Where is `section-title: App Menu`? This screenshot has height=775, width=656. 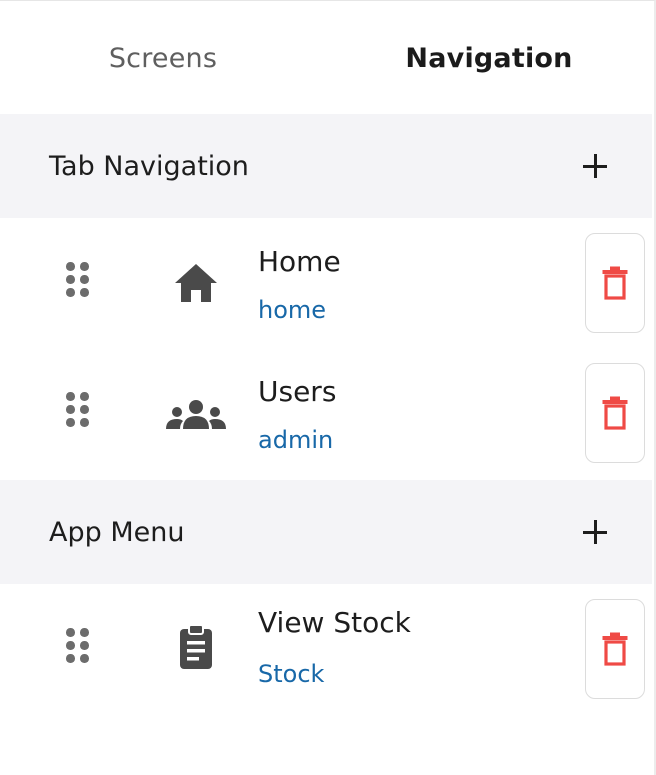
section-title: App Menu is located at coordinates (117, 532).